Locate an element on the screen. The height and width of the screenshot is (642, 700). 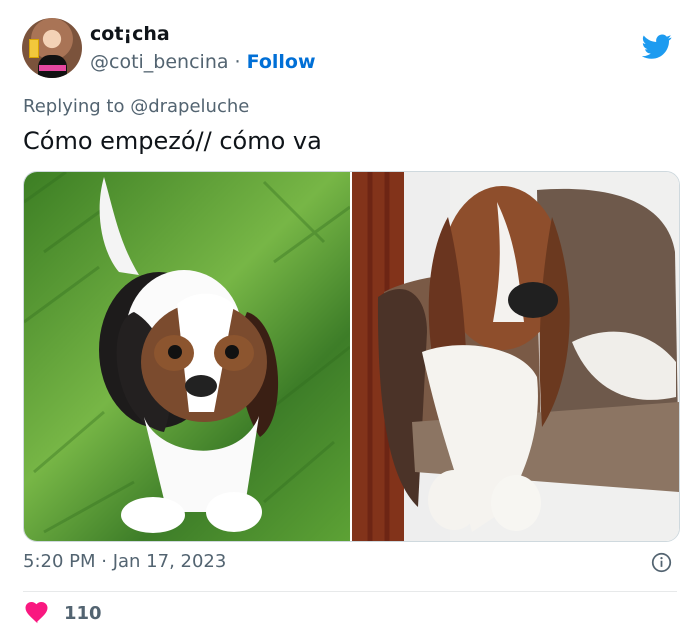
follow-button: Follow is located at coordinates (281, 62).